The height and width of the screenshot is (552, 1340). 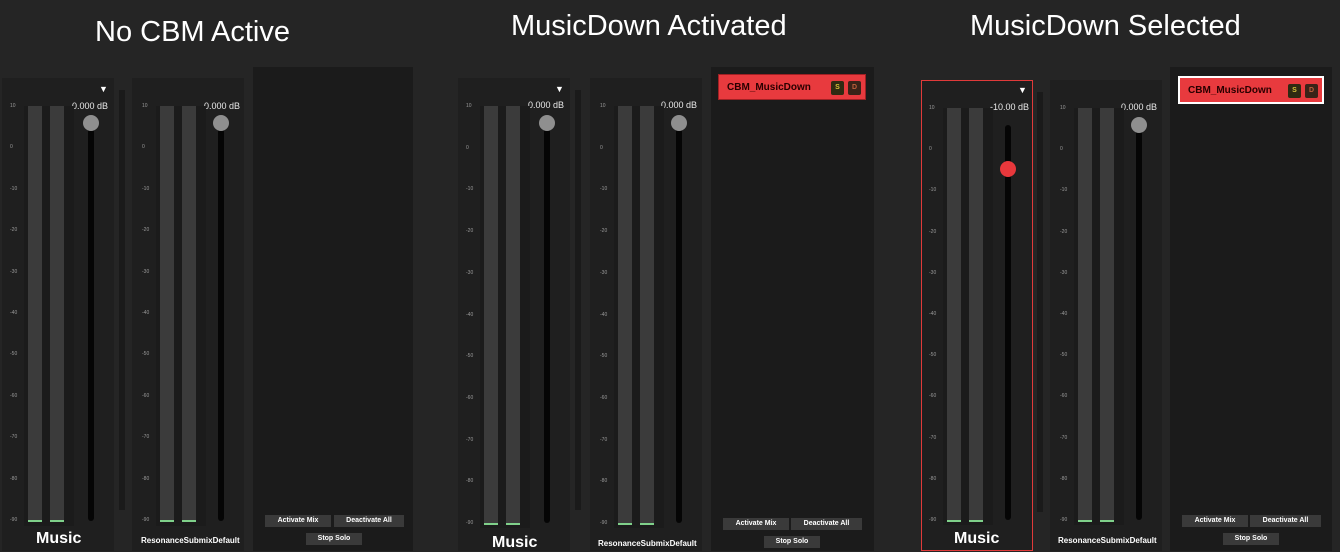 What do you see at coordinates (1139, 107) in the screenshot?
I see `db-readout: 0.000 dB` at bounding box center [1139, 107].